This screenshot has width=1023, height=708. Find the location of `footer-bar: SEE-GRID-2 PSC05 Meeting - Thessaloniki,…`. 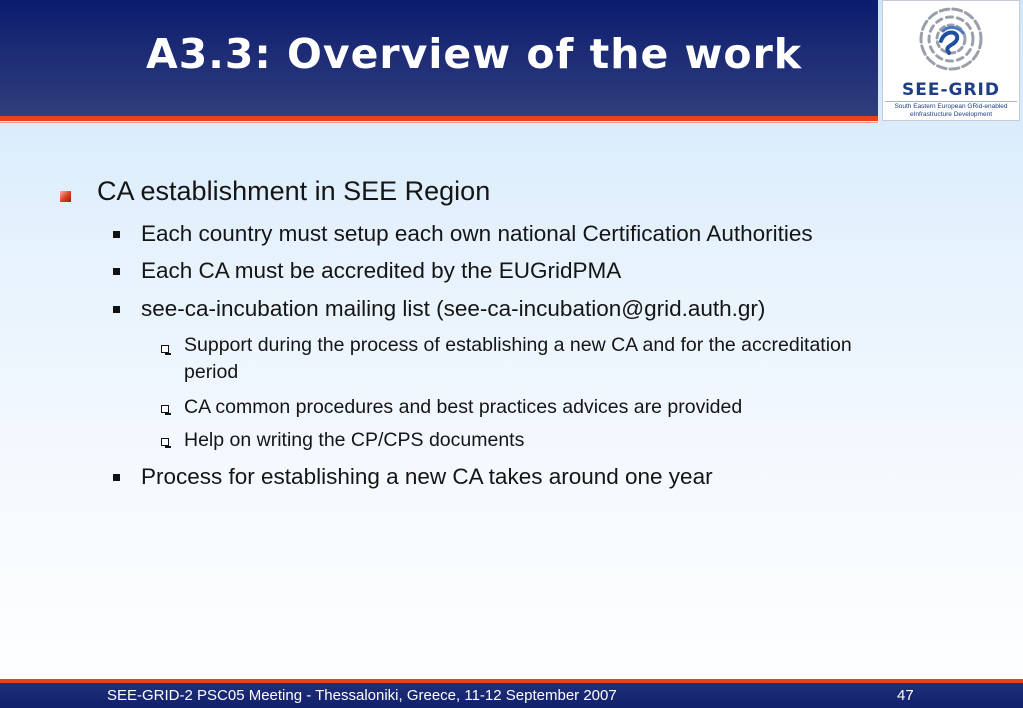

footer-bar: SEE-GRID-2 PSC05 Meeting - Thessaloniki,… is located at coordinates (511, 695).